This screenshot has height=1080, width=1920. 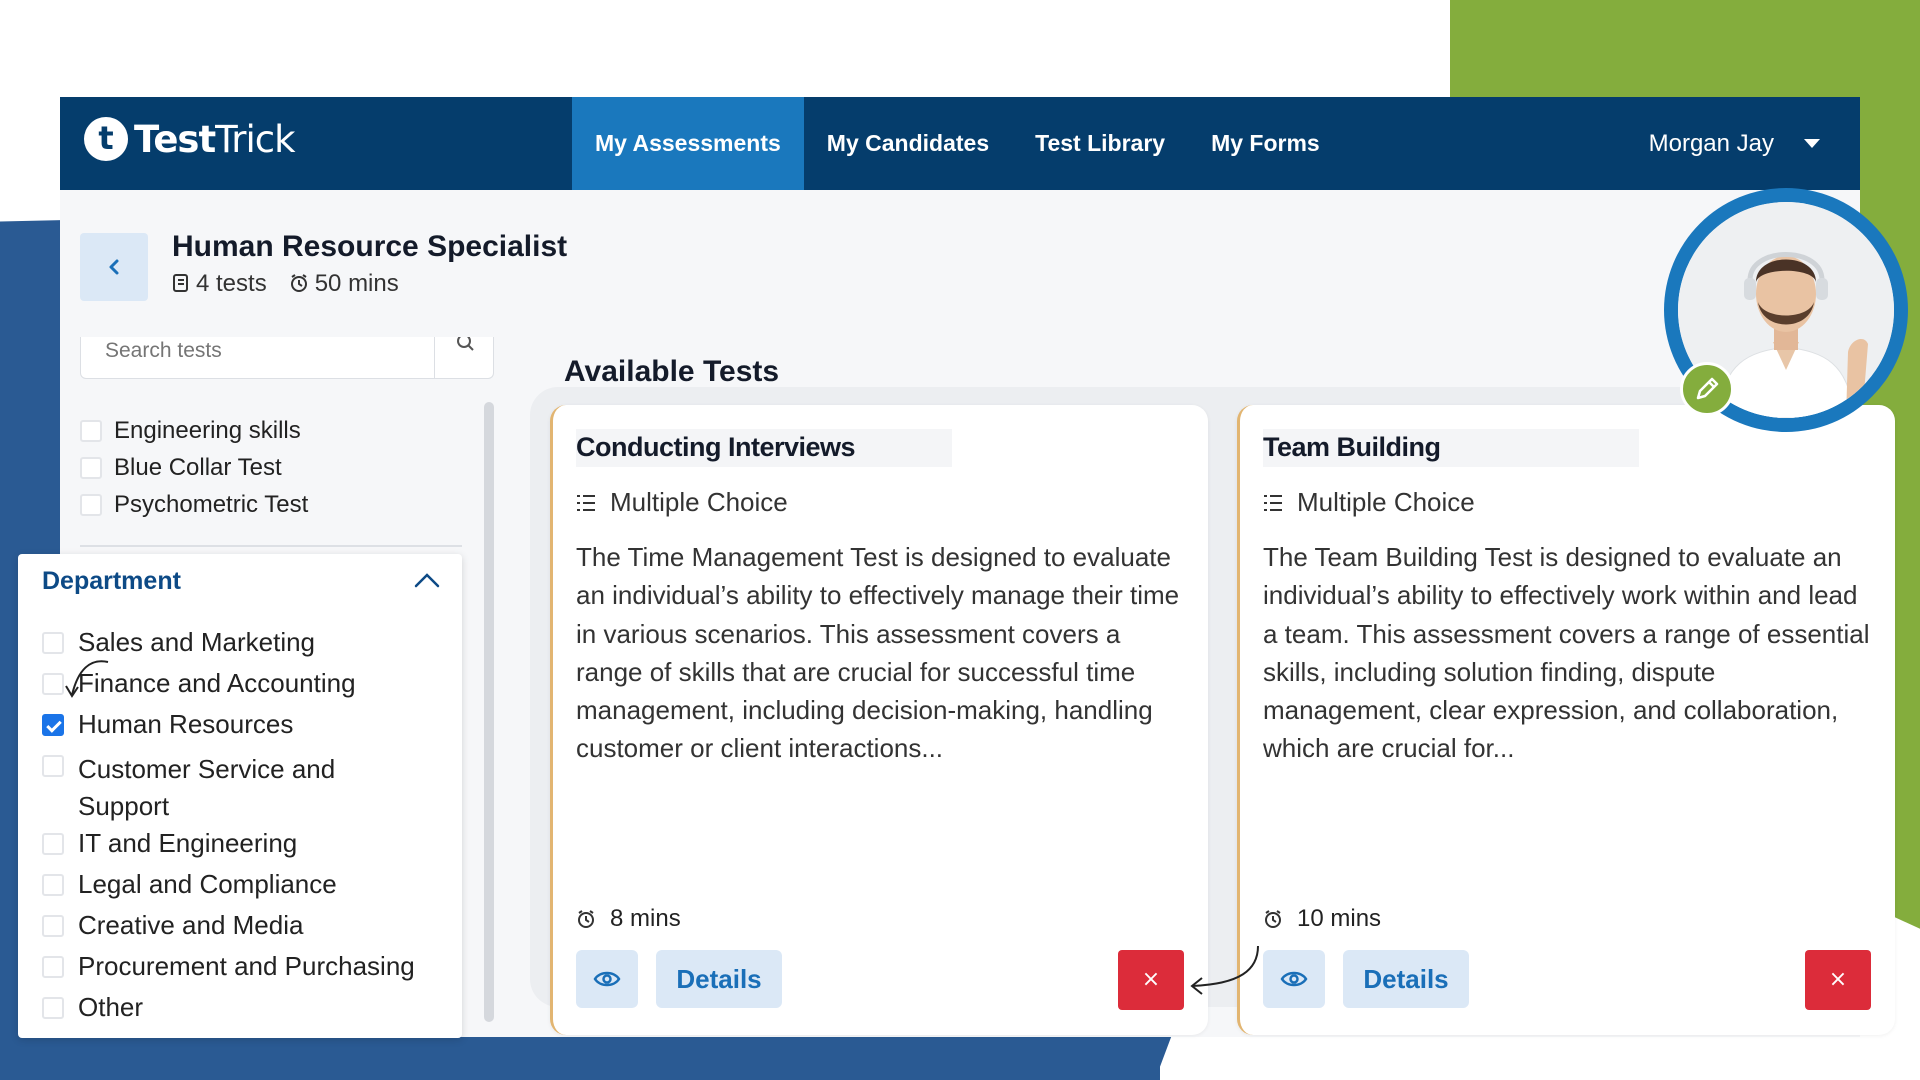 I want to click on nav-my-forms: My Forms, so click(x=1265, y=143).